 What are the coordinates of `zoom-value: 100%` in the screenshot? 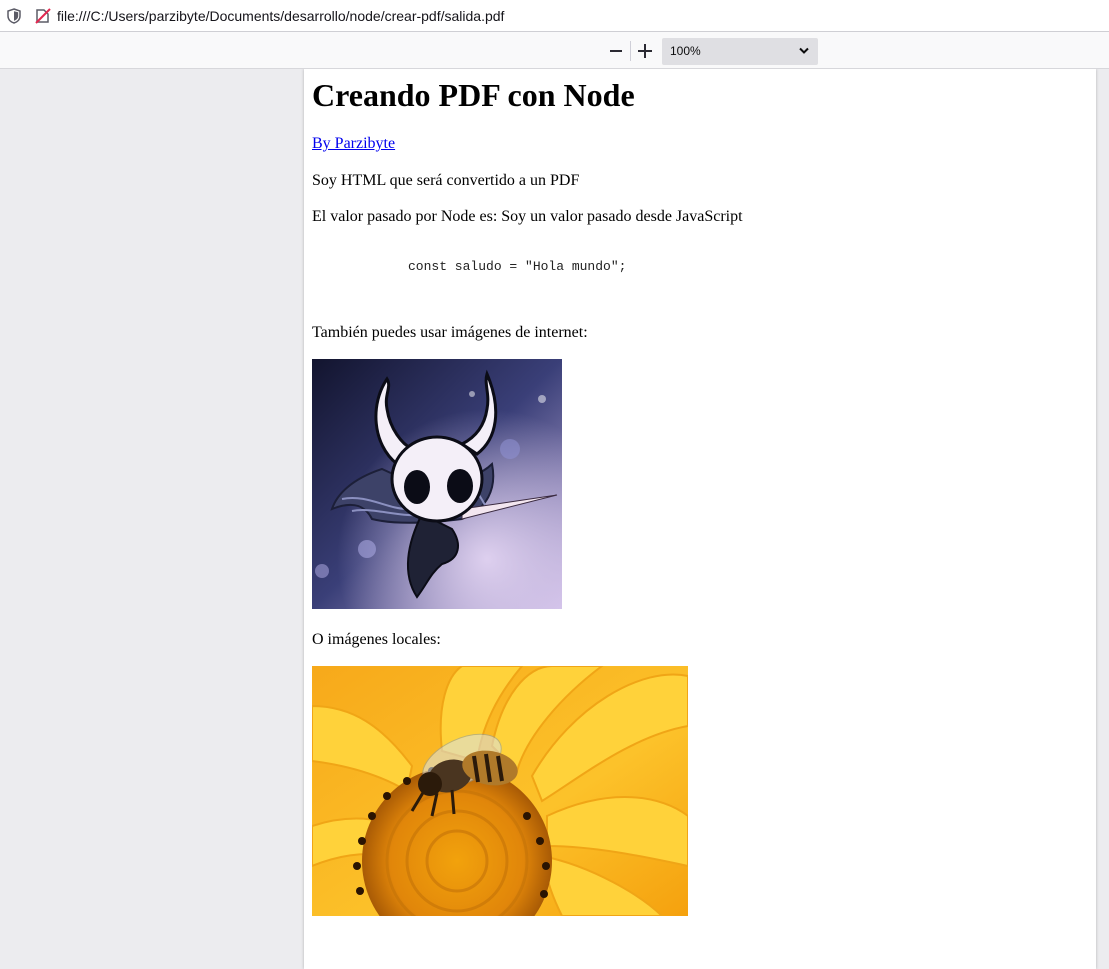 It's located at (685, 51).